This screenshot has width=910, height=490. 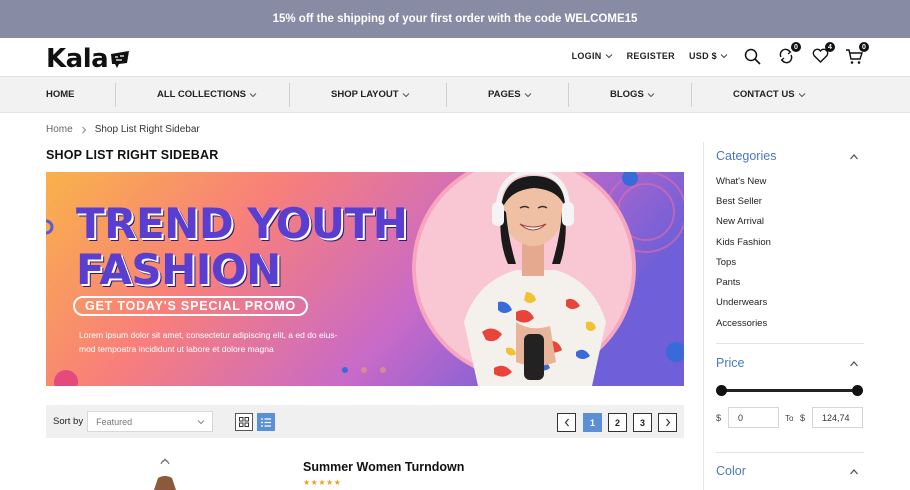 What do you see at coordinates (864, 47) in the screenshot?
I see `cart-count-badge: 0` at bounding box center [864, 47].